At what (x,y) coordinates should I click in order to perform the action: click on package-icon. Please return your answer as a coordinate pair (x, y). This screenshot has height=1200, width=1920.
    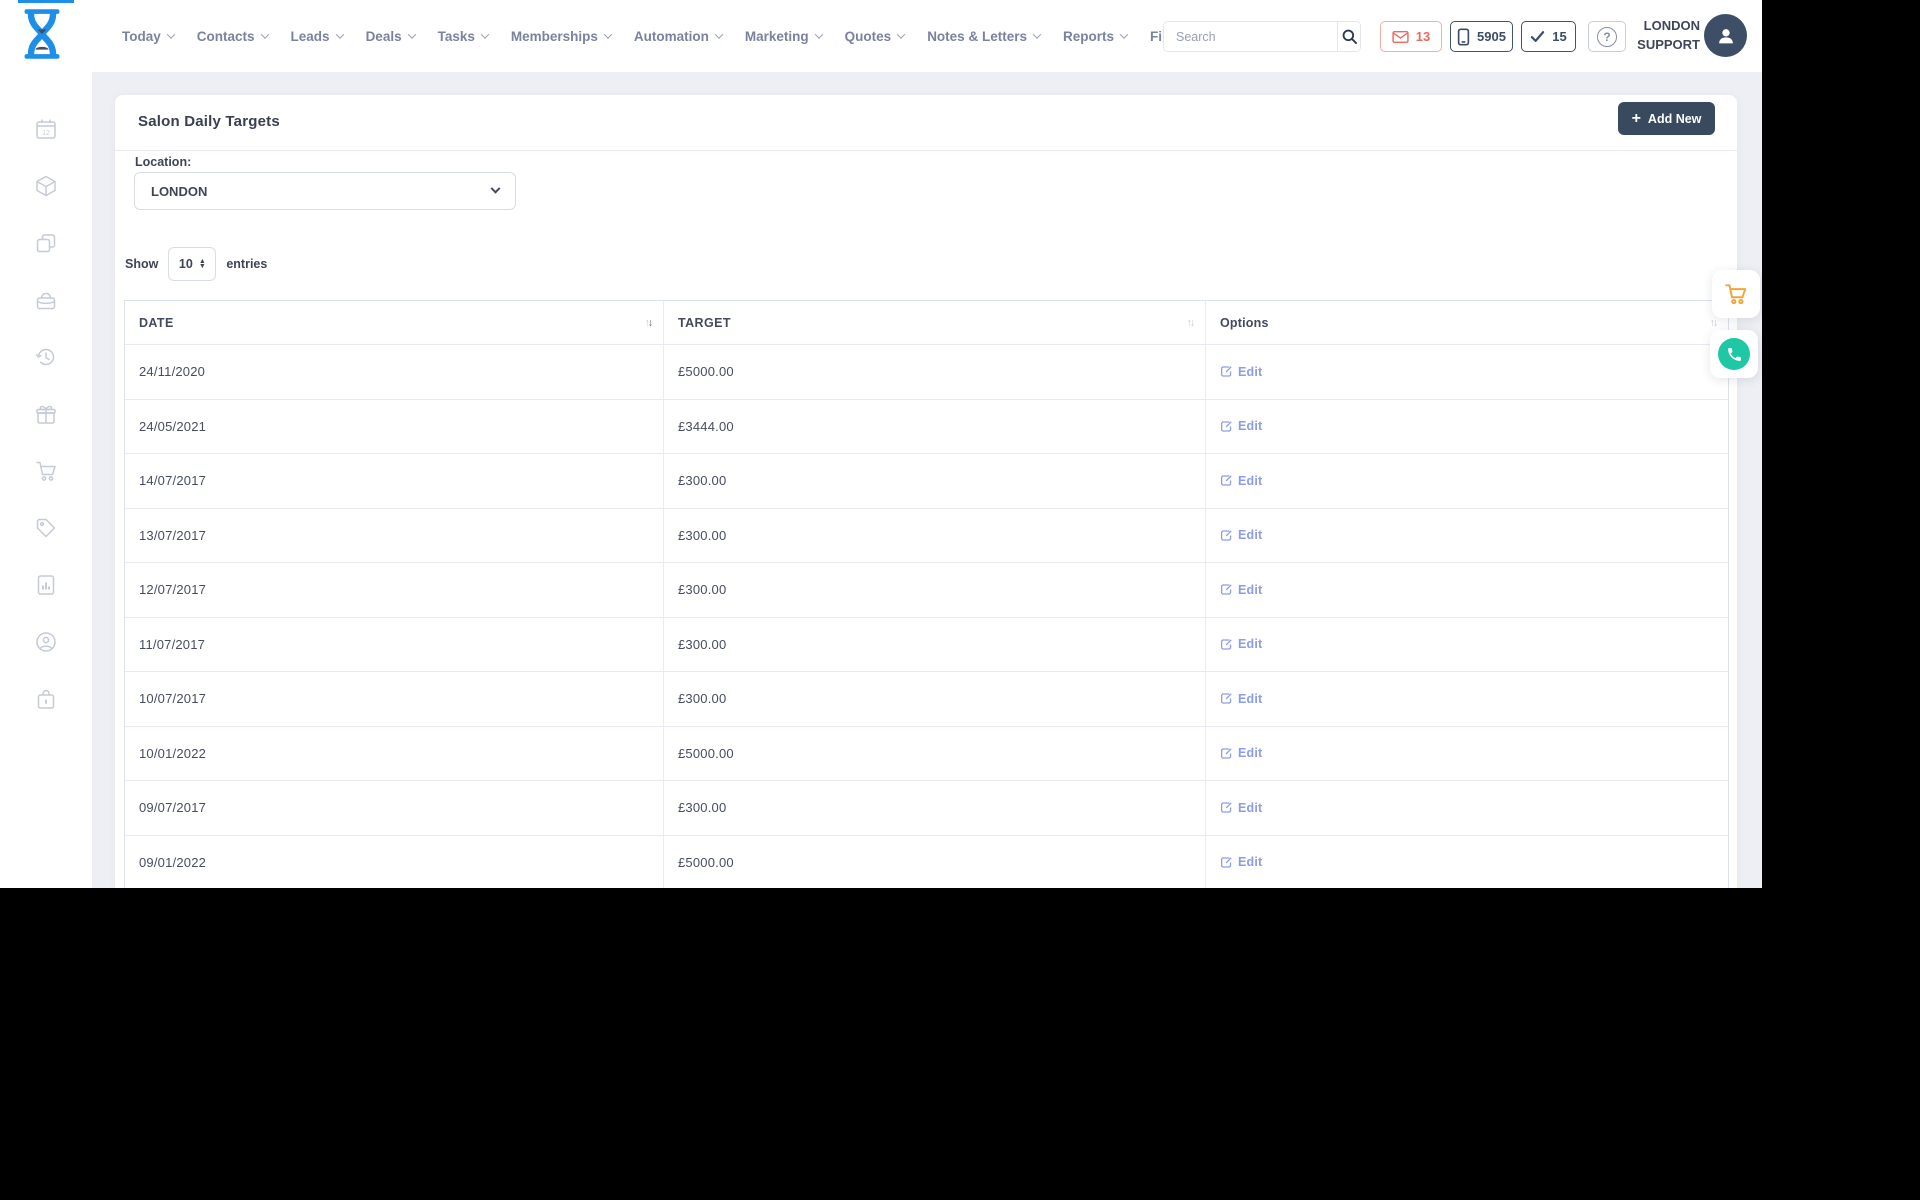
    Looking at the image, I should click on (46, 186).